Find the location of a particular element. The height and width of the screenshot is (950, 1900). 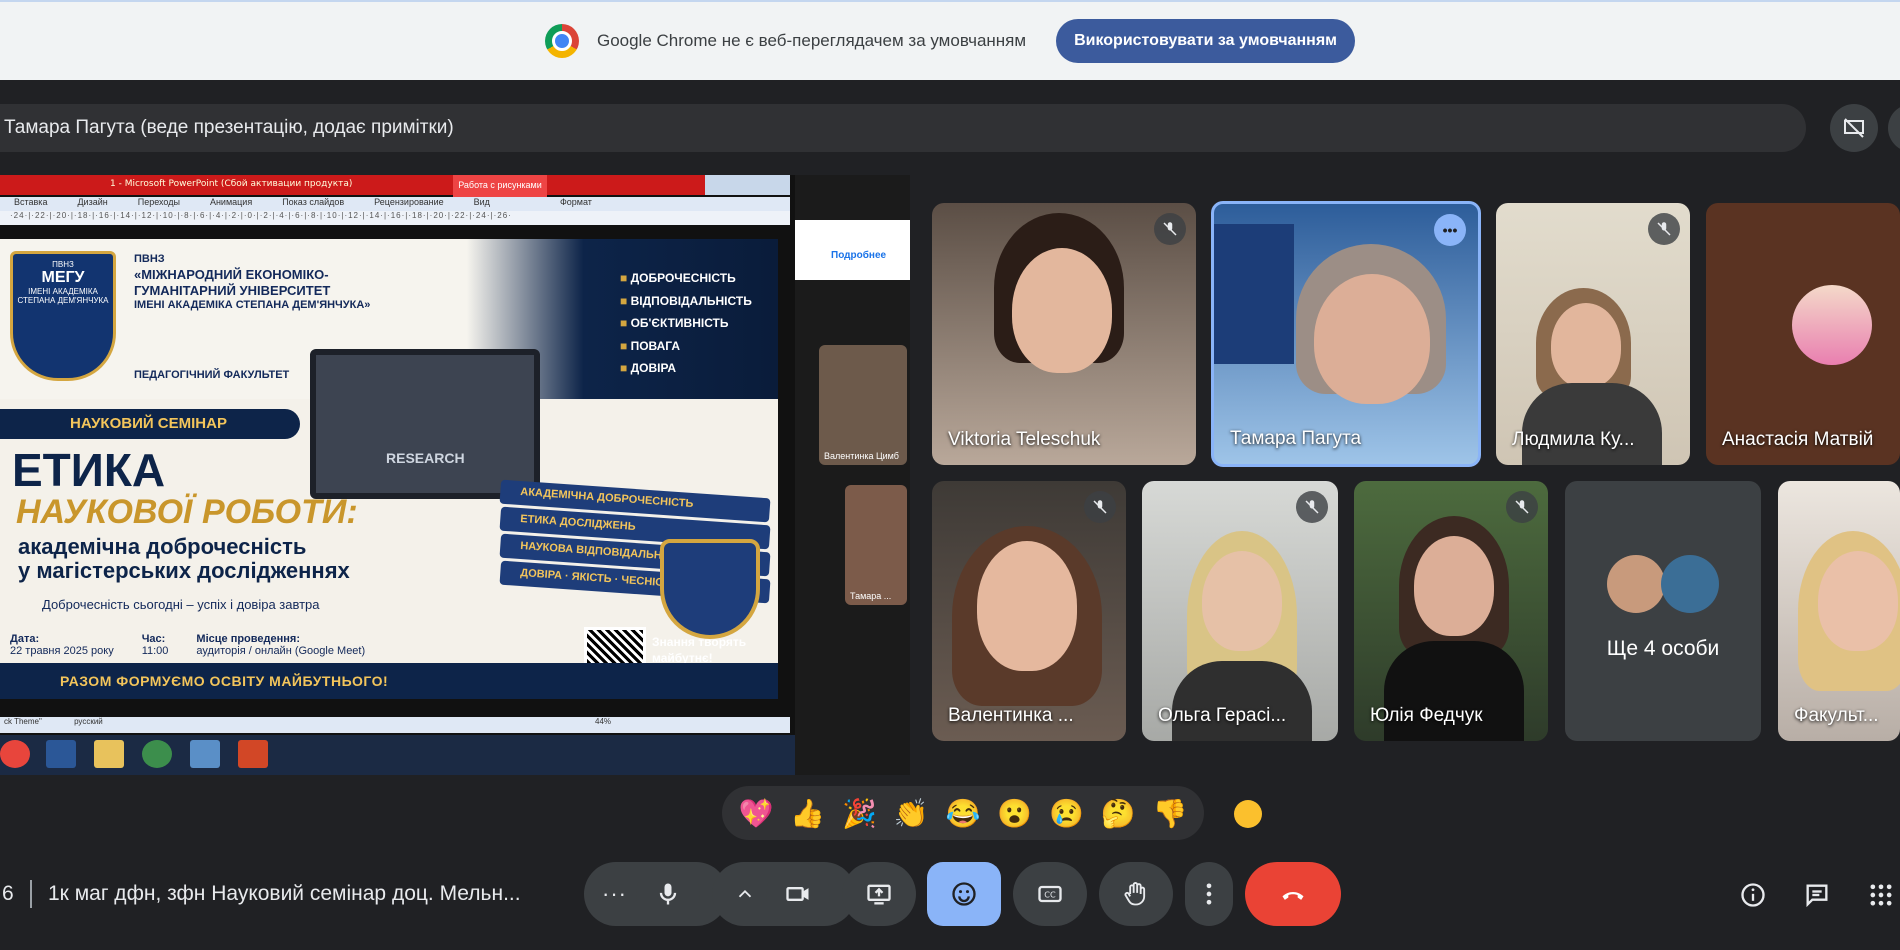

event-time: Час: 11:00 is located at coordinates (155, 645).